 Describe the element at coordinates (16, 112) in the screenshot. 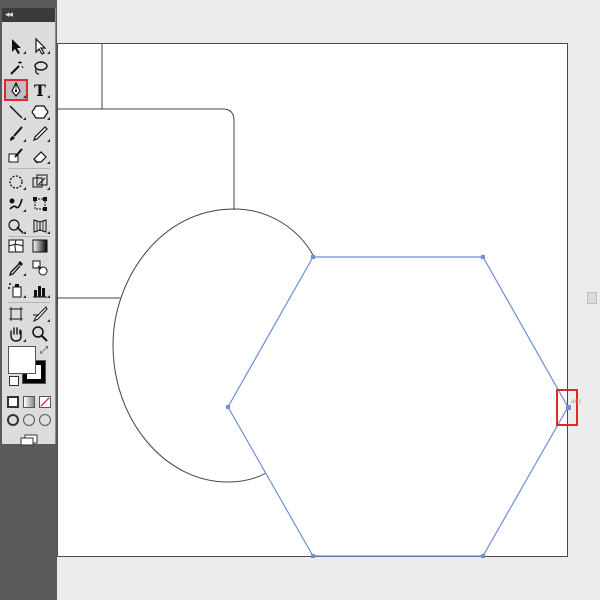

I see `line-segment-tool` at that location.